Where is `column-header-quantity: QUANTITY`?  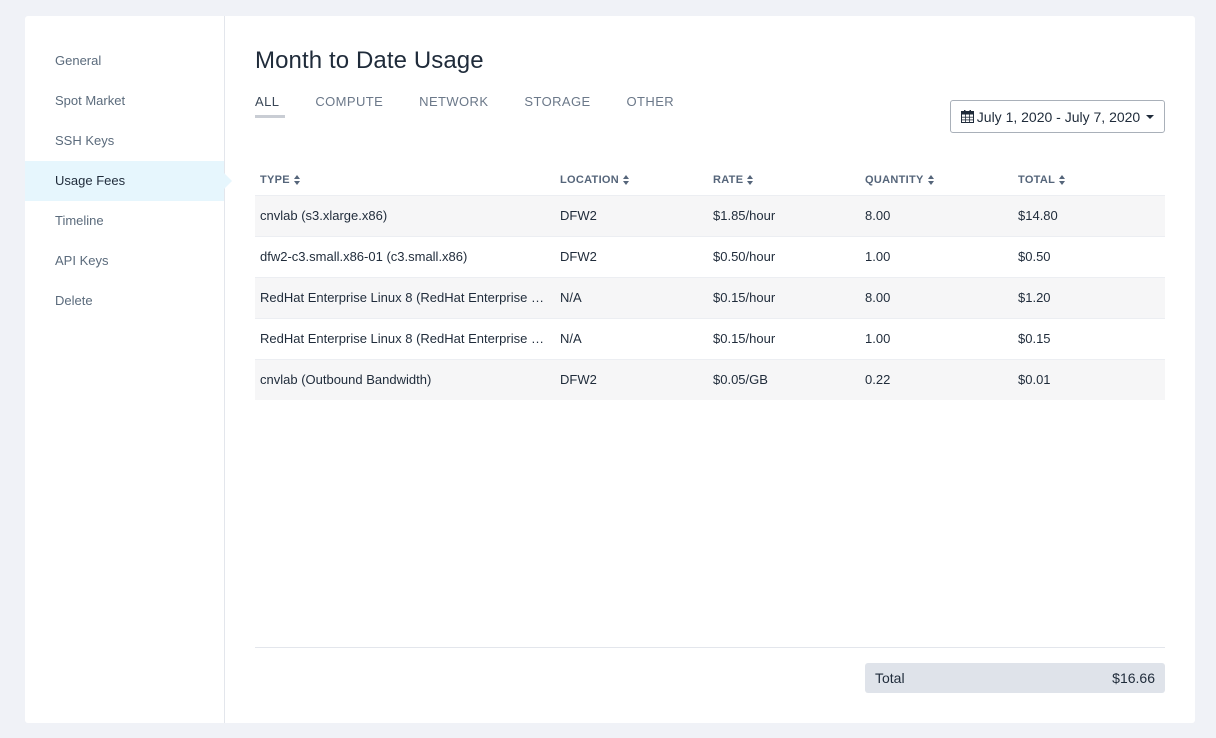
column-header-quantity: QUANTITY is located at coordinates (936, 180).